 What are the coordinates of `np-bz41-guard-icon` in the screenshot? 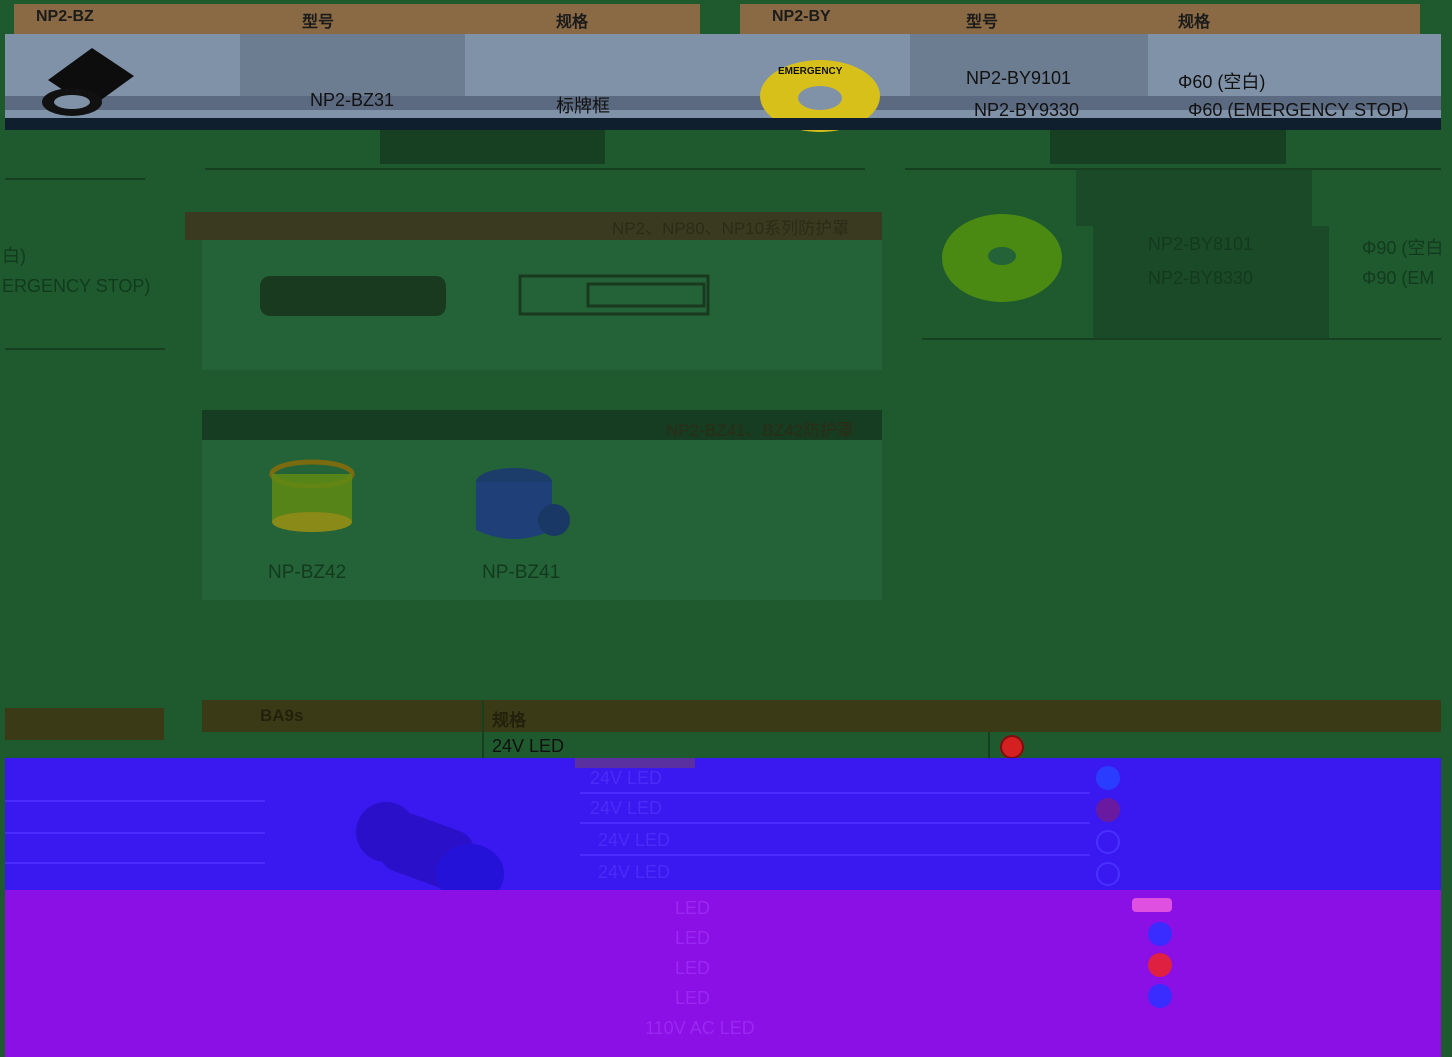 It's located at (523, 503).